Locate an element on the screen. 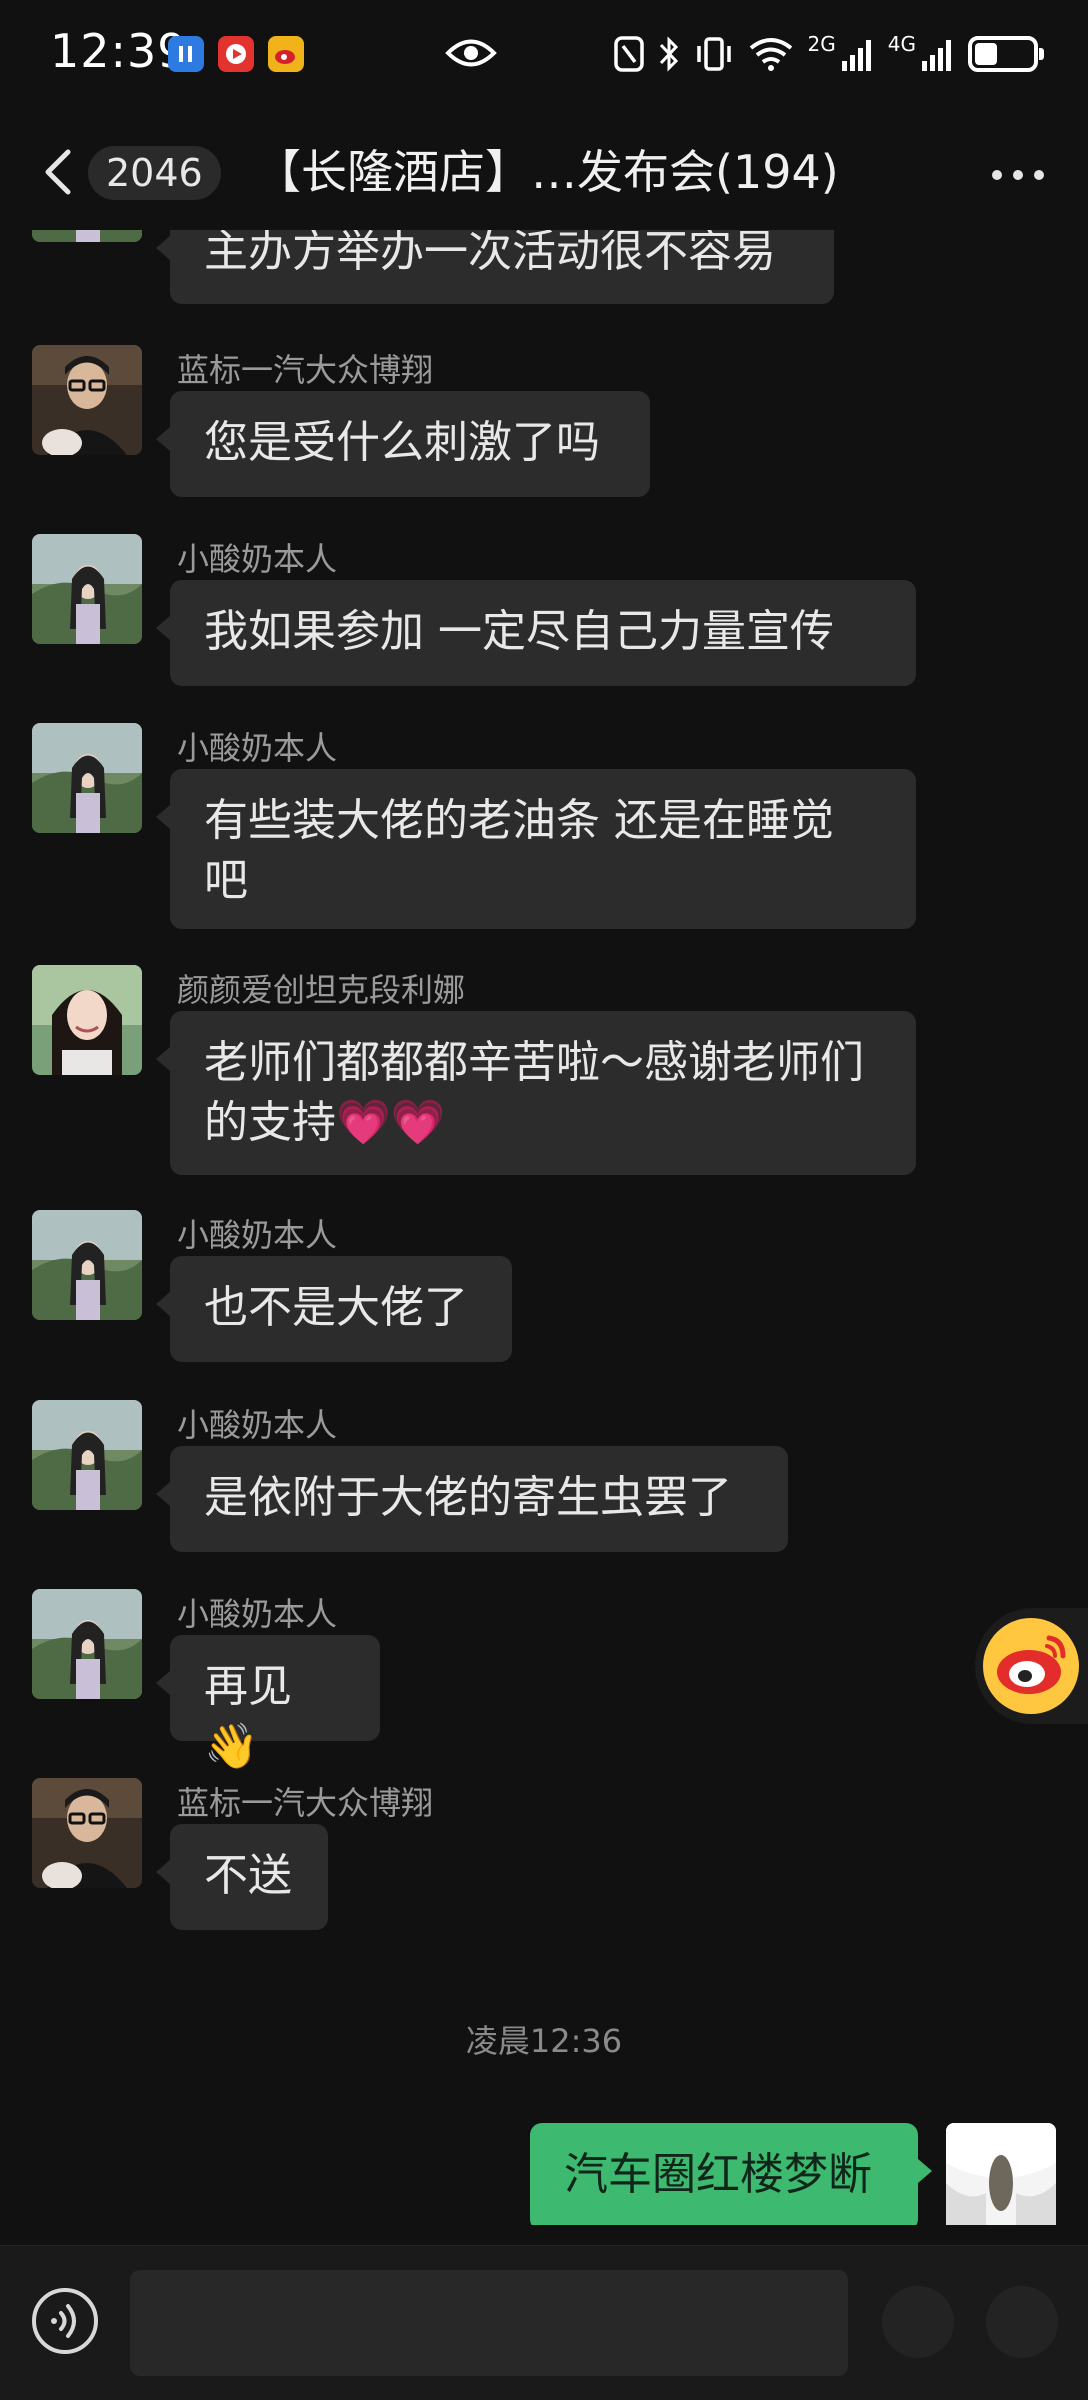 This screenshot has width=1088, height=2400. message-bubble: 主办方举办一次活动很不容易 is located at coordinates (495, 267).